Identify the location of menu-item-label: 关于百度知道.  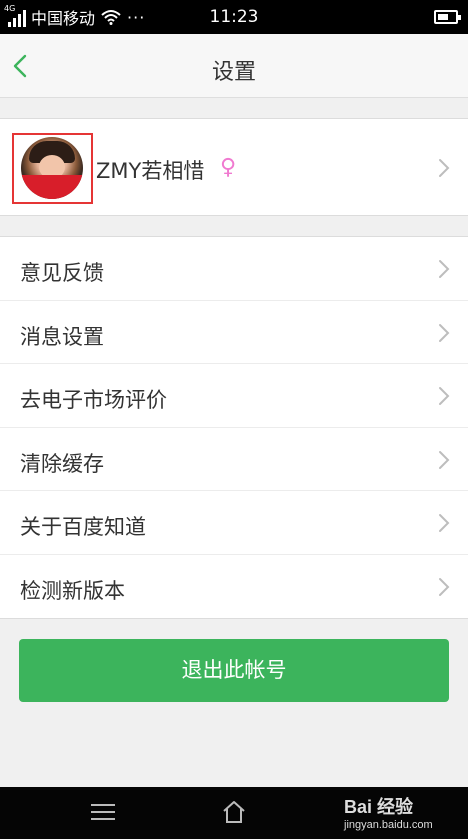
(83, 527).